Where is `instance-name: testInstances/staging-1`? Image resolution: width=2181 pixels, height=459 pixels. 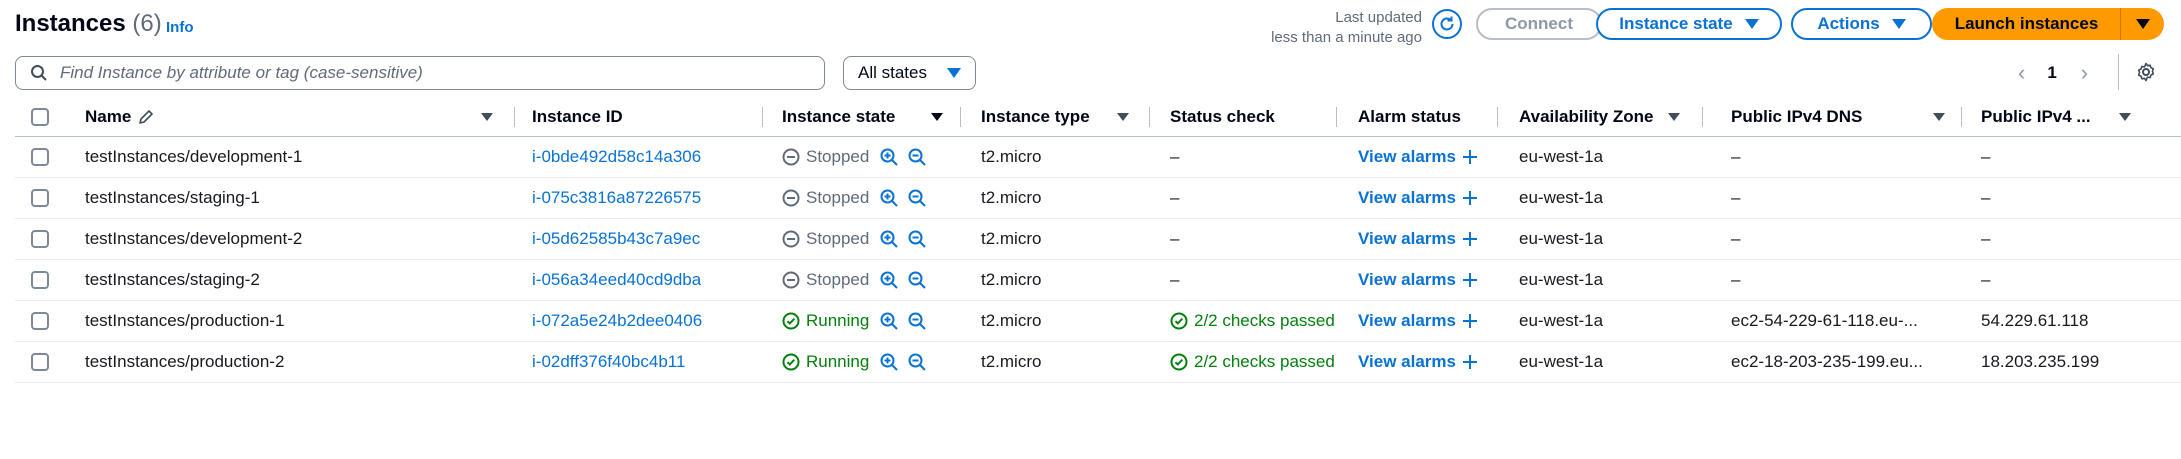 instance-name: testInstances/staging-1 is located at coordinates (172, 197).